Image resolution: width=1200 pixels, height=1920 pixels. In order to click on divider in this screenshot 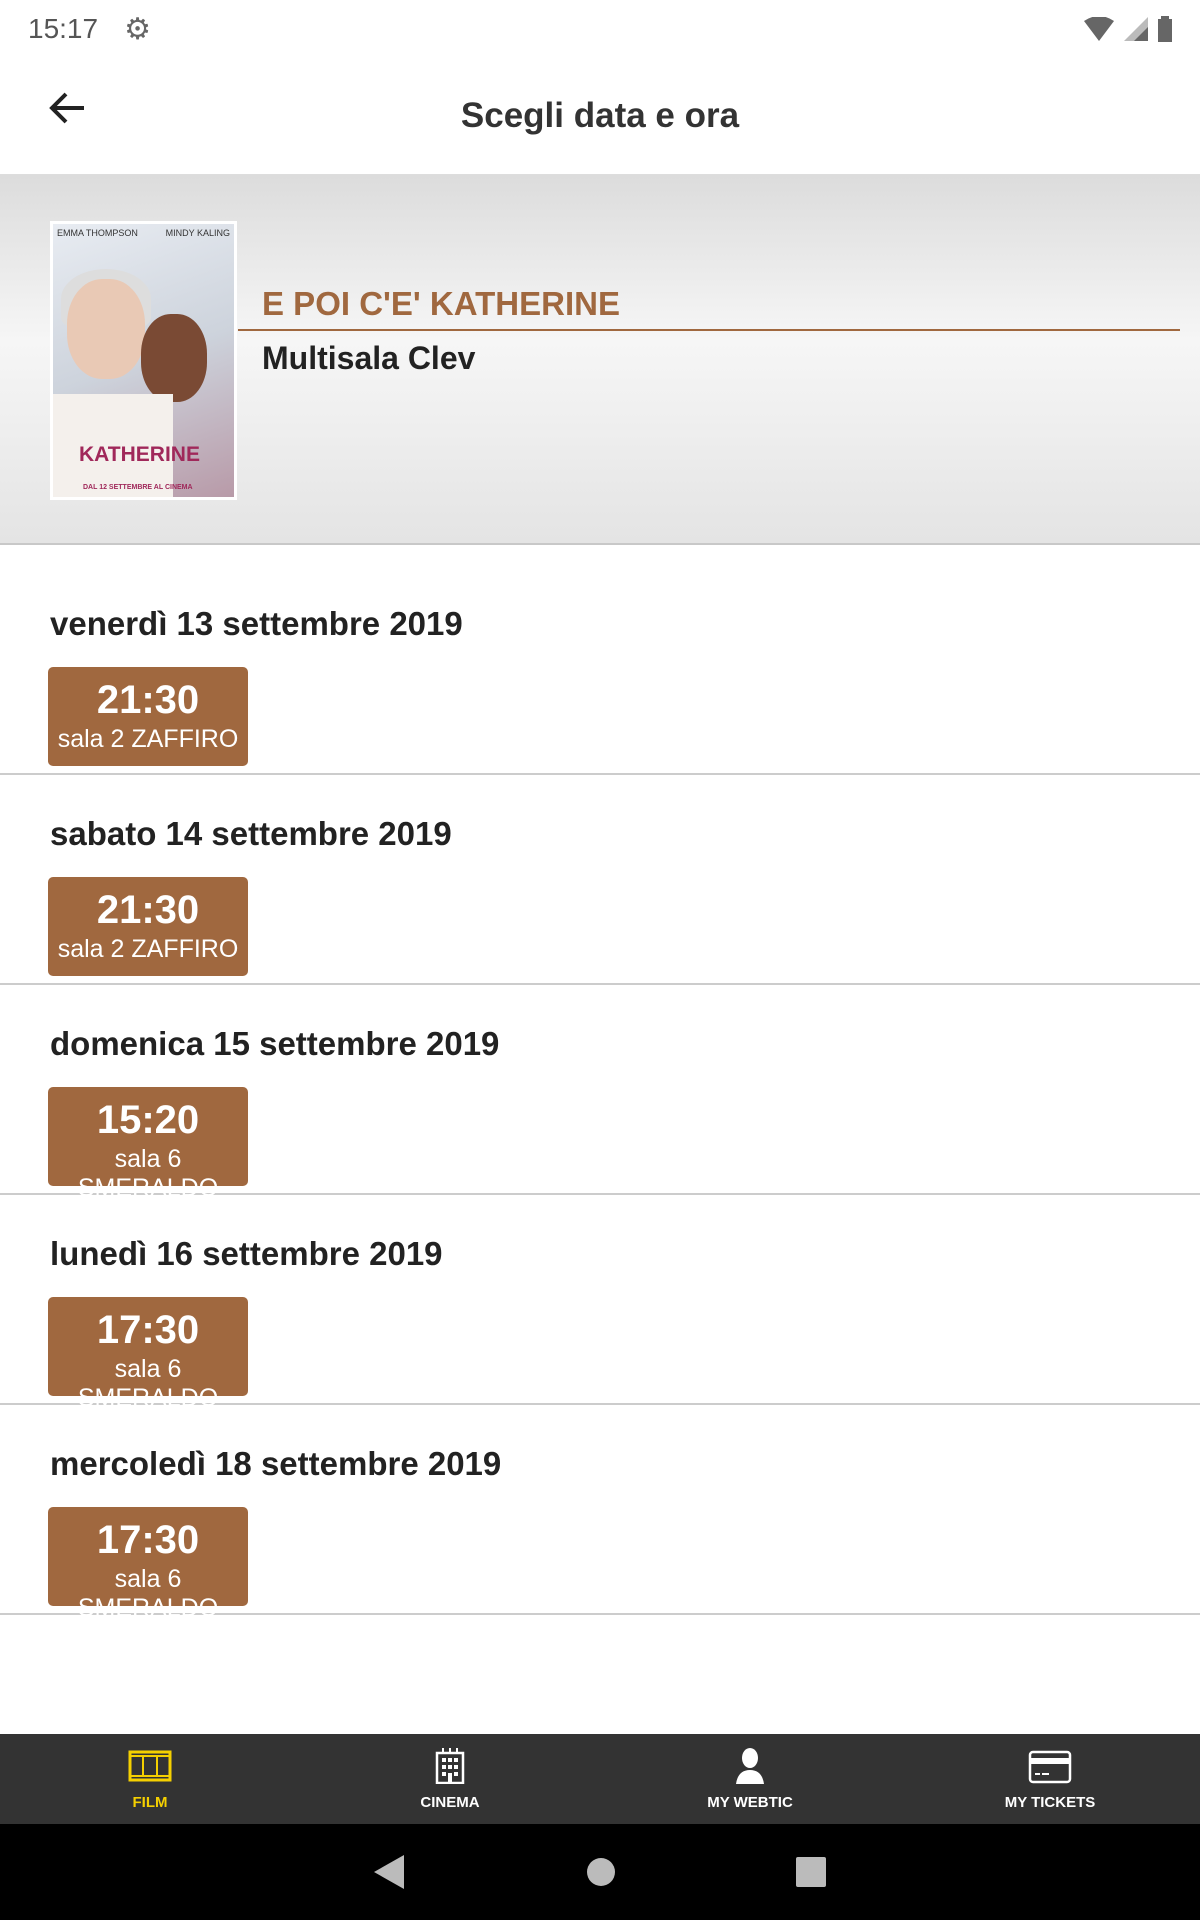, I will do `click(709, 330)`.